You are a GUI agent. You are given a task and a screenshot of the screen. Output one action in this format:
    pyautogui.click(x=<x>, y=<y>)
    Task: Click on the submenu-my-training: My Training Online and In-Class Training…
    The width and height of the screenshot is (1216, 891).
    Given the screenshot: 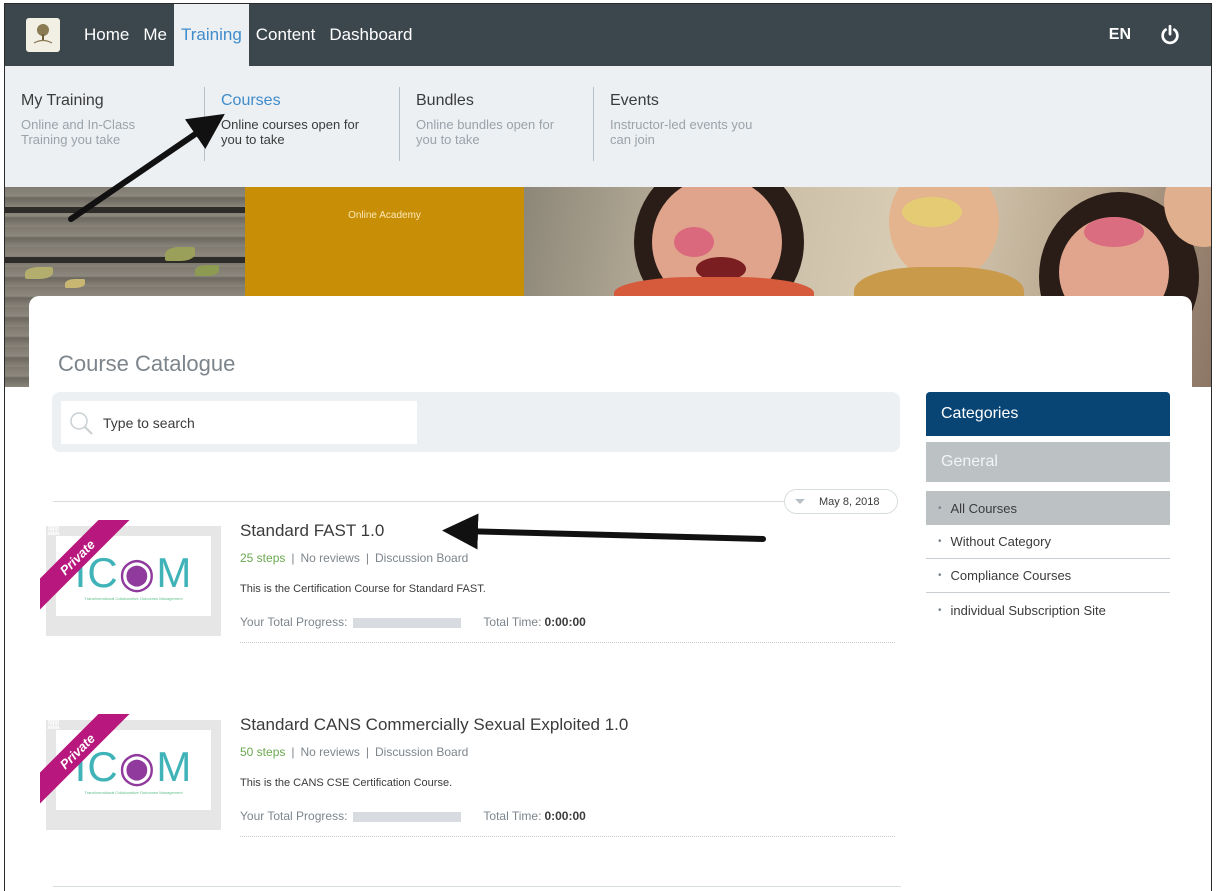 What is the action you would take?
    pyautogui.click(x=104, y=124)
    